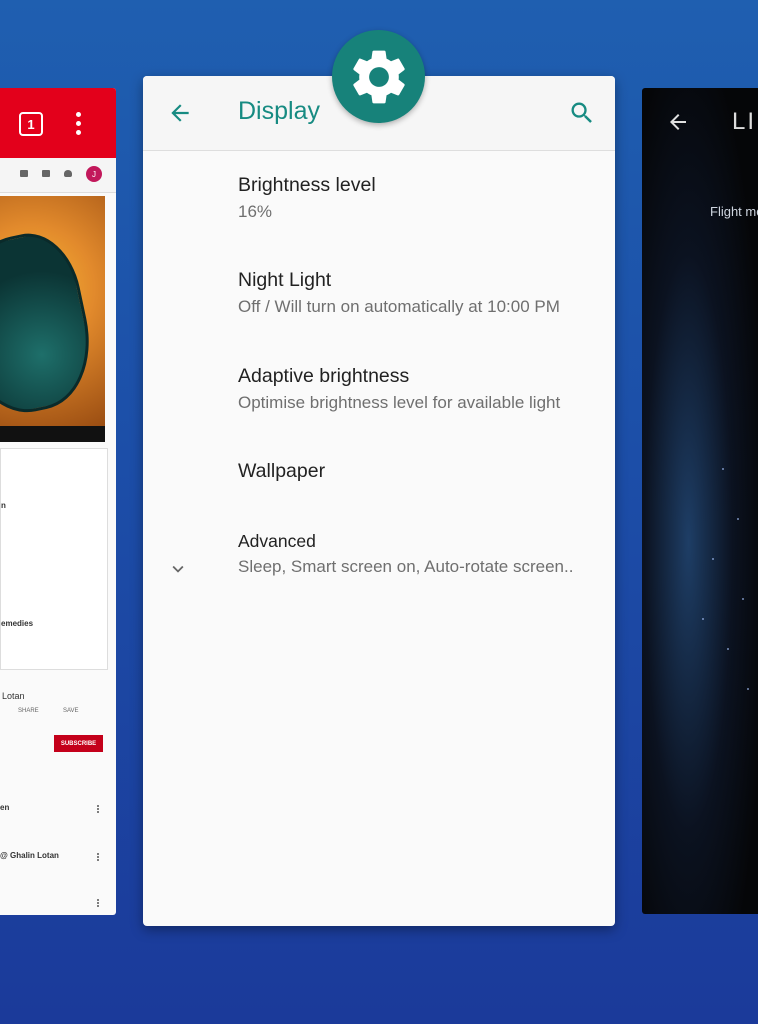 Image resolution: width=758 pixels, height=1024 pixels. Describe the element at coordinates (78, 123) in the screenshot. I see `overflow-menu-icon` at that location.